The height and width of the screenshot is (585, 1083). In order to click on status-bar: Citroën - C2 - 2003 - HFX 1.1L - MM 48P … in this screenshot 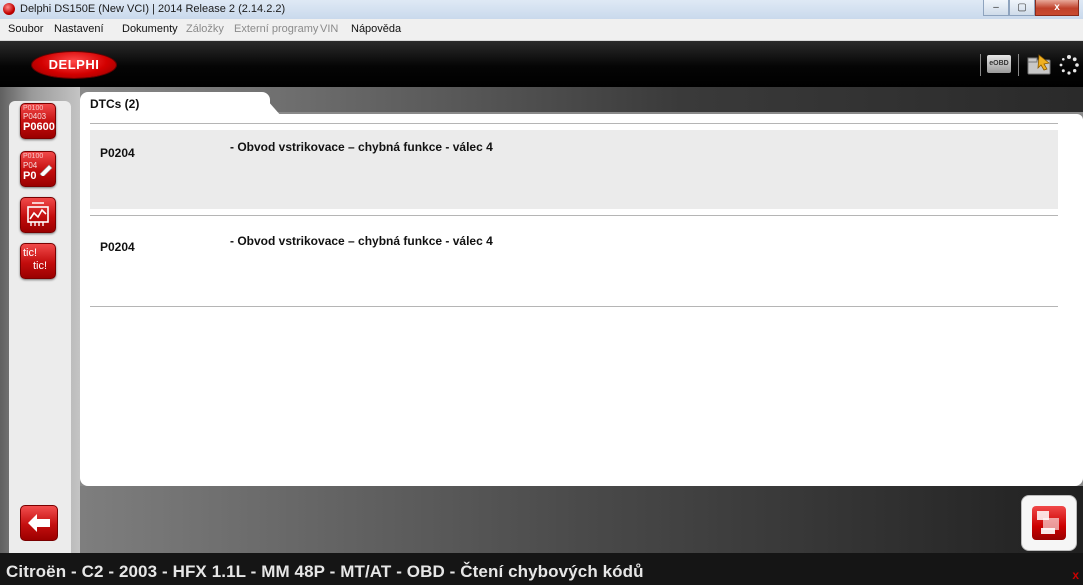, I will do `click(541, 569)`.